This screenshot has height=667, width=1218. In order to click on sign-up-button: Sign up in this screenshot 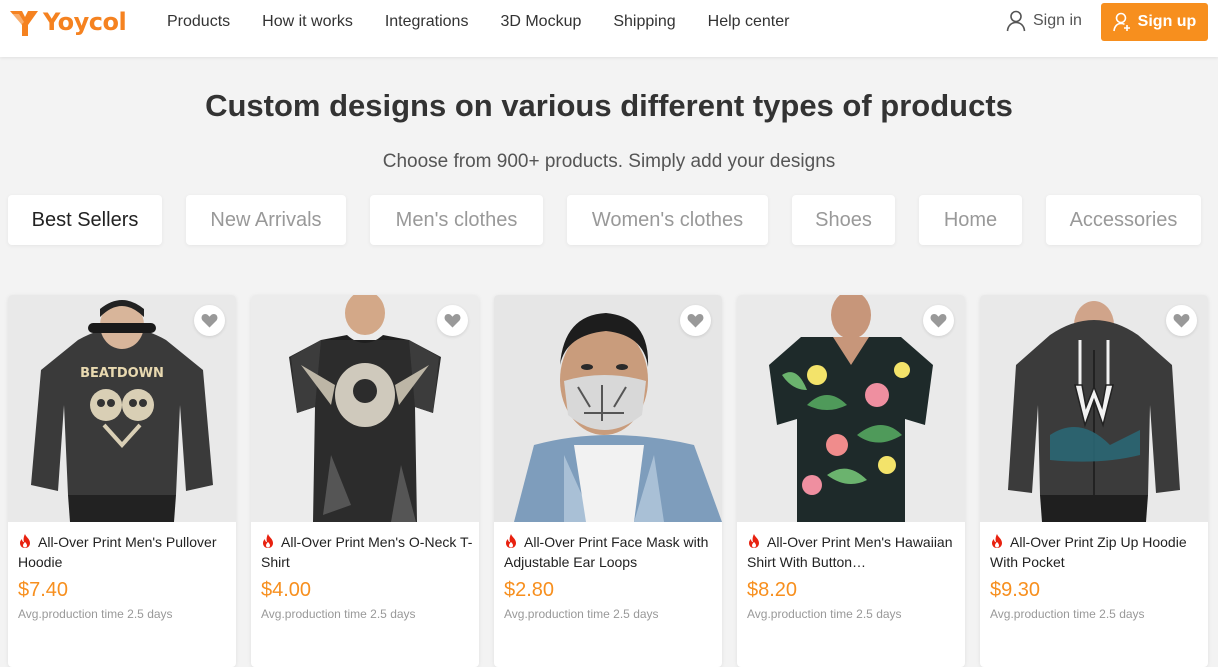, I will do `click(1154, 22)`.